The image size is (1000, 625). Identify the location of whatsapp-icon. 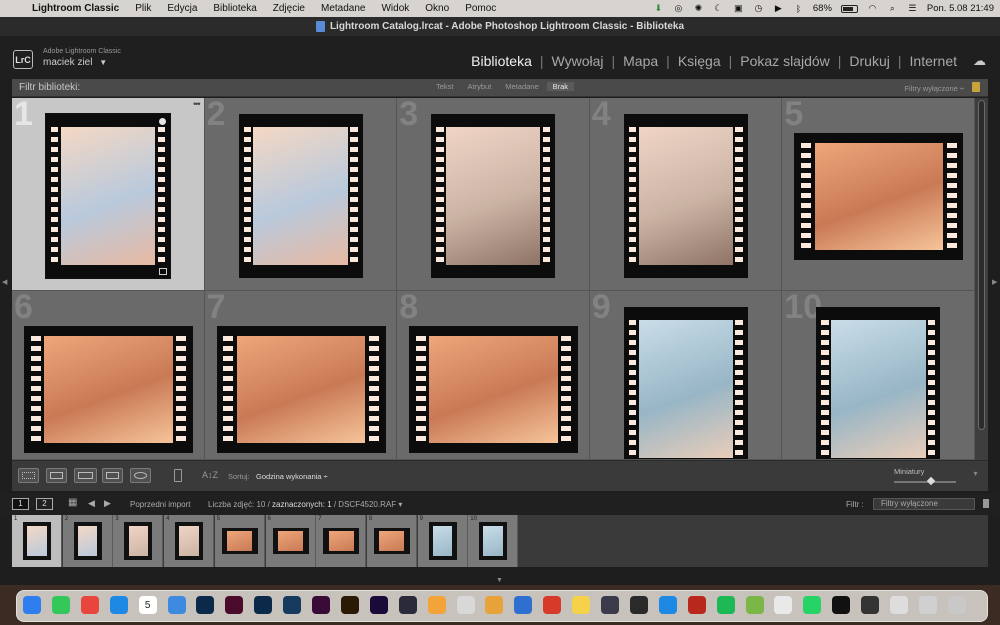
(812, 605).